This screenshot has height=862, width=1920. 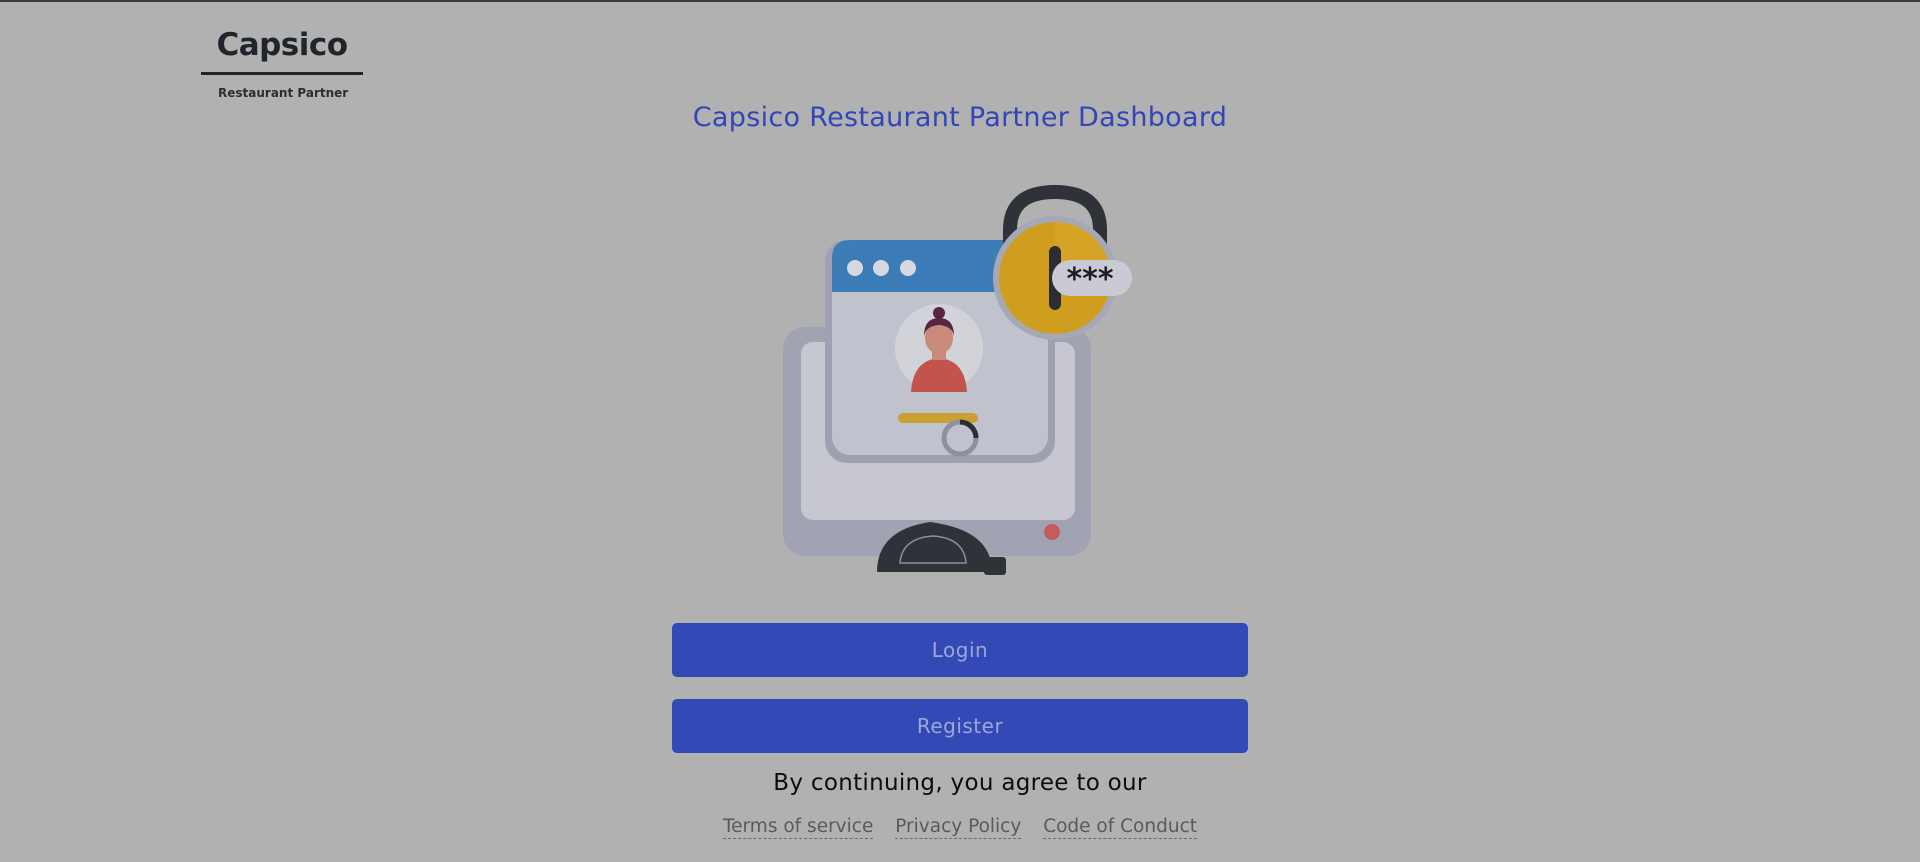 What do you see at coordinates (960, 783) in the screenshot?
I see `agreement-text: By continuing, you agree to our` at bounding box center [960, 783].